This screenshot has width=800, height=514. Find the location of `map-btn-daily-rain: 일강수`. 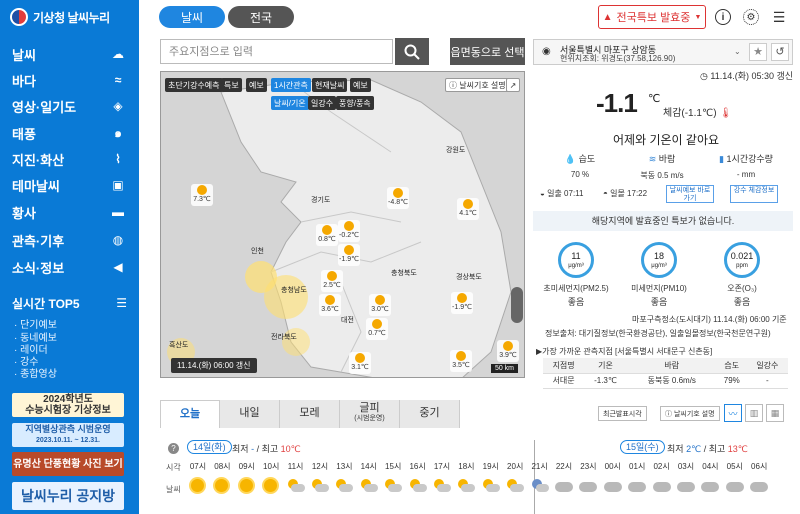

map-btn-daily-rain: 일강수 is located at coordinates (322, 103).